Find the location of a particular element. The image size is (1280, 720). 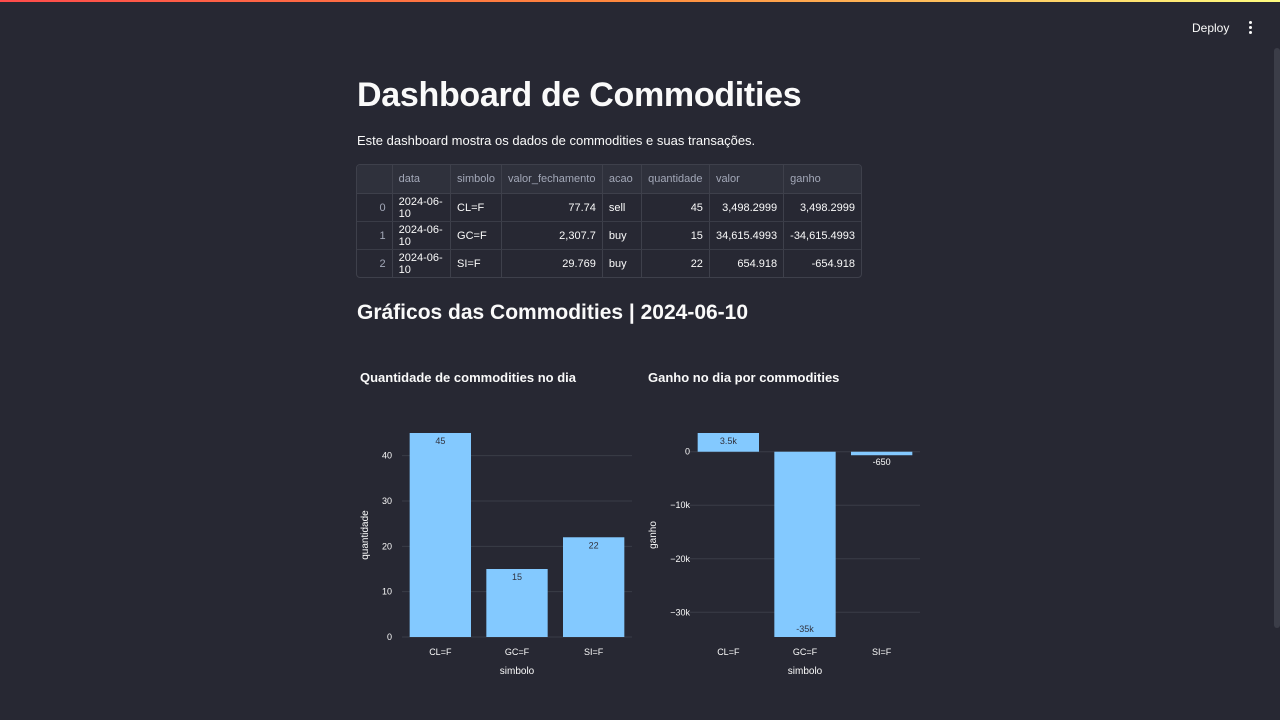

chart-title: Quantidade de commodities no dia is located at coordinates (468, 377).